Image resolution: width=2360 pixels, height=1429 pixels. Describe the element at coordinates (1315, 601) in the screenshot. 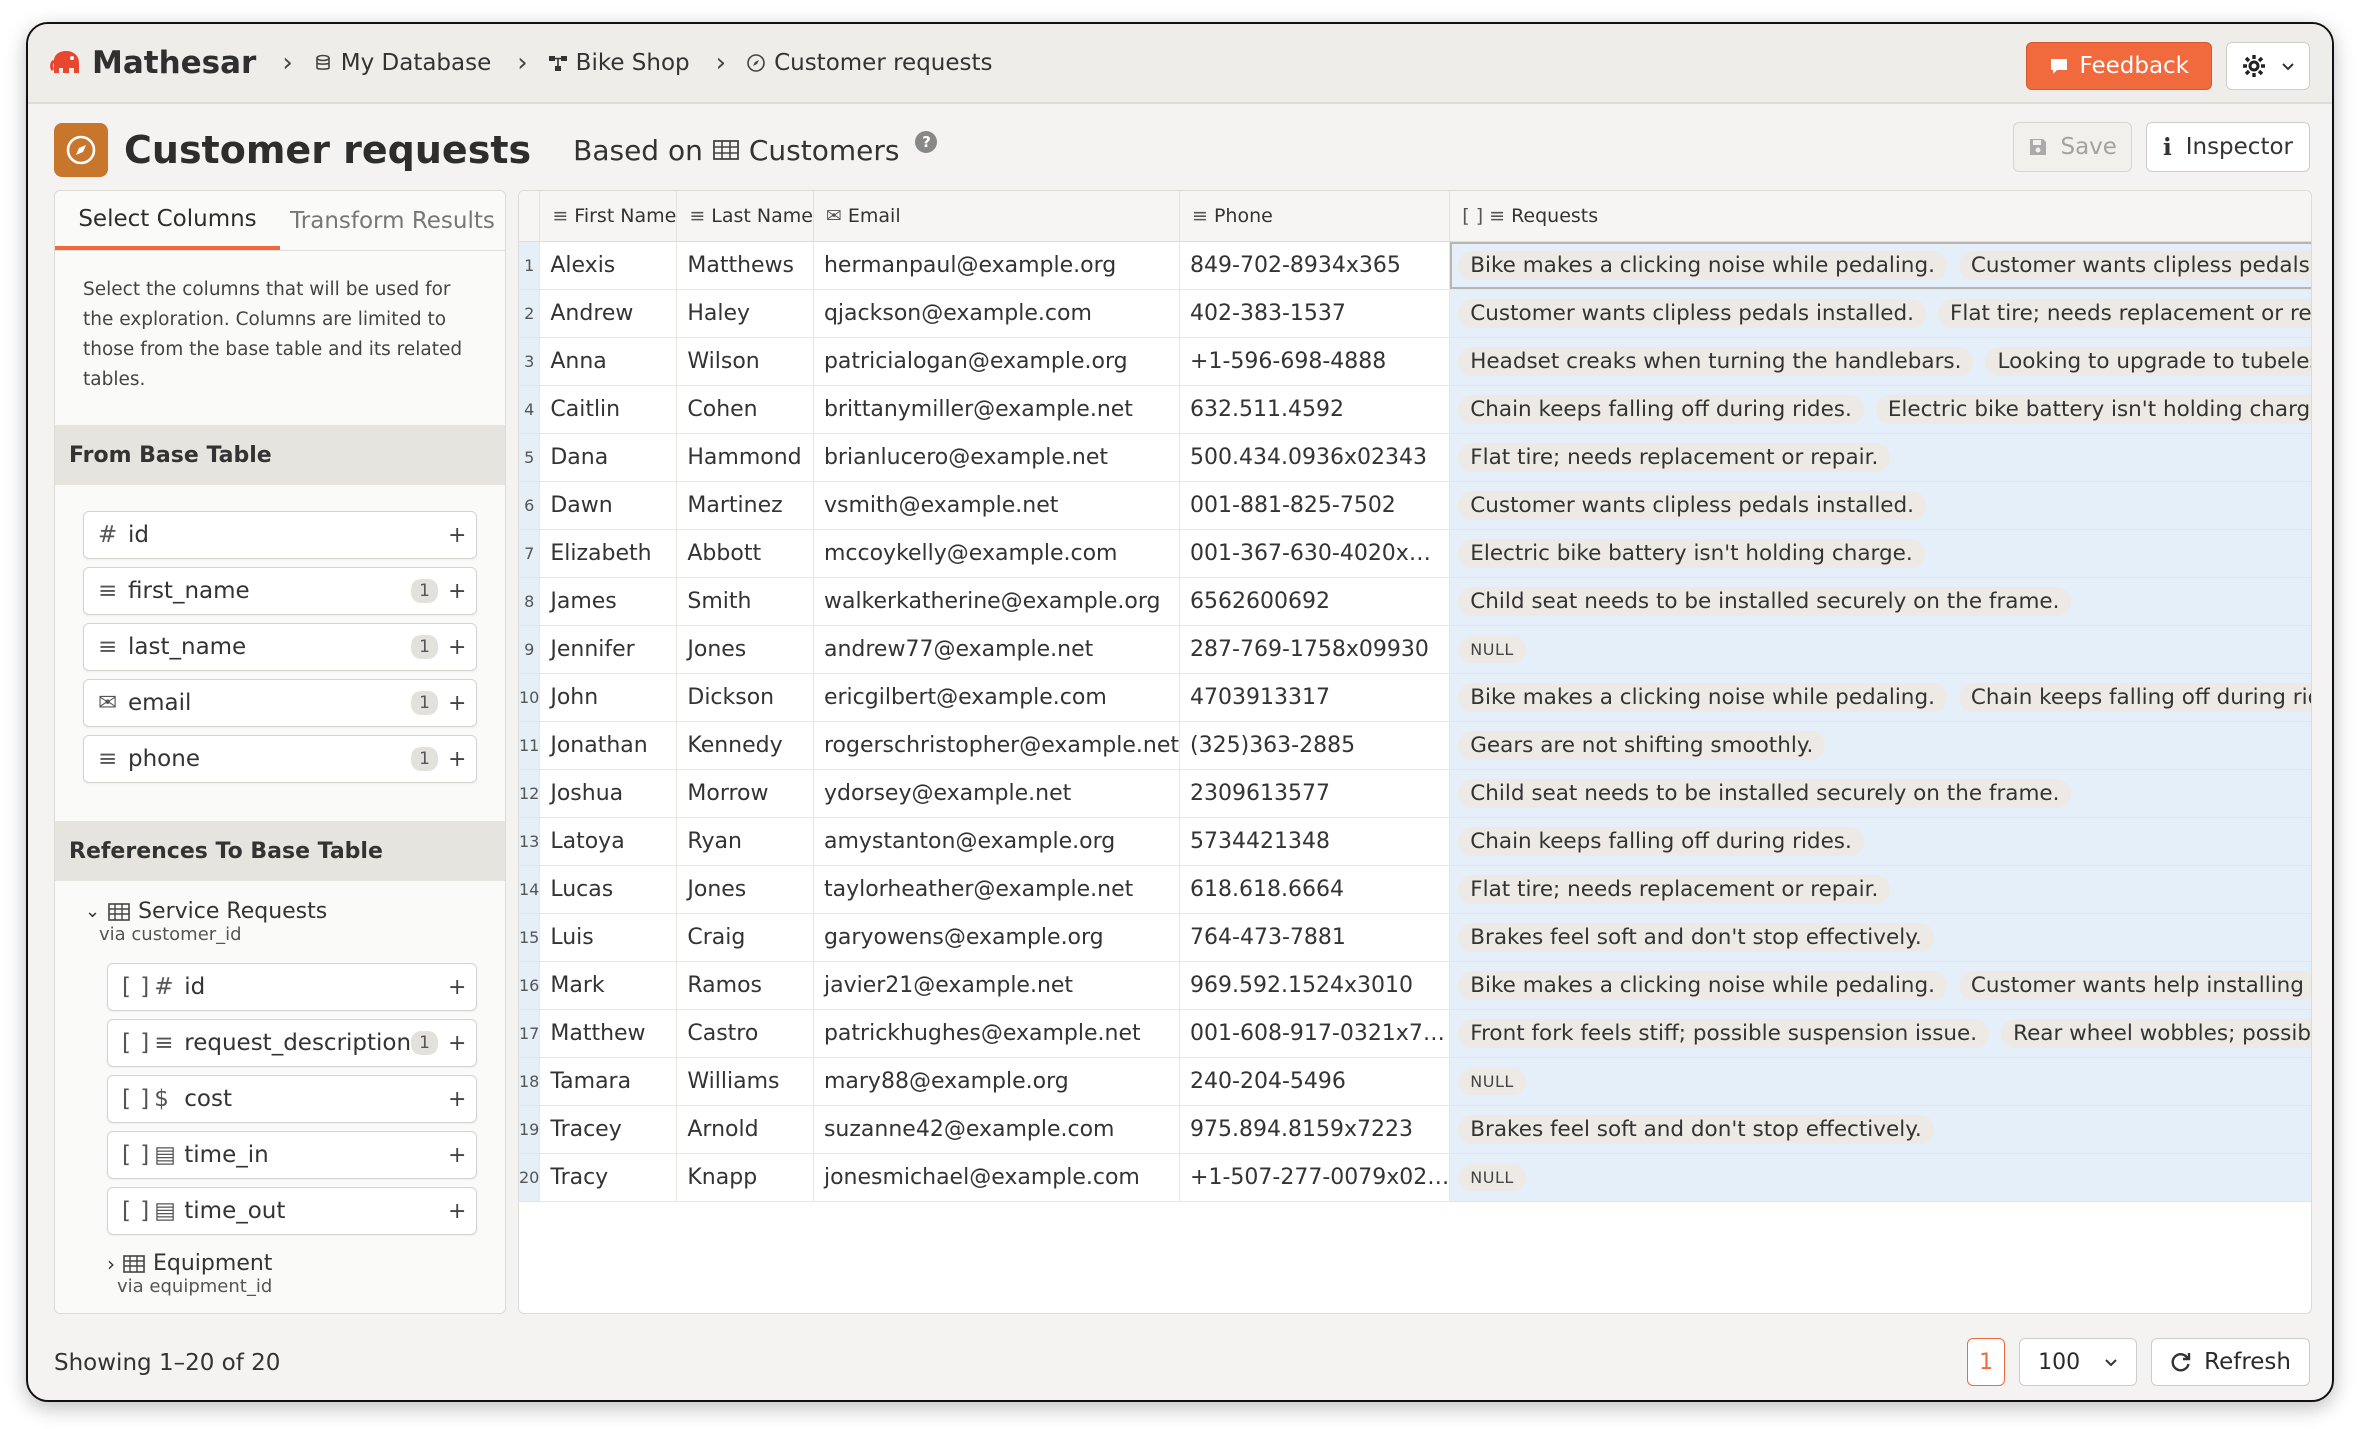

I see `cell-phone: 6562600692` at that location.